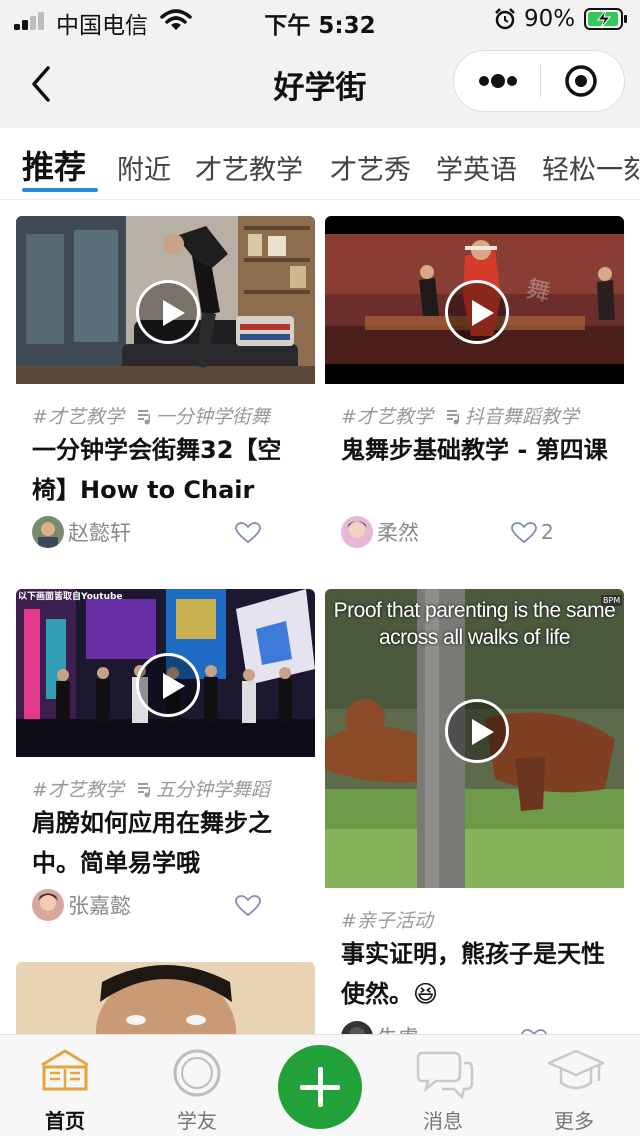 The image size is (640, 1136). I want to click on category-tabs: 推荐 附近 才艺教学 才艺秀 学英语 轻松一刻, so click(320, 164).